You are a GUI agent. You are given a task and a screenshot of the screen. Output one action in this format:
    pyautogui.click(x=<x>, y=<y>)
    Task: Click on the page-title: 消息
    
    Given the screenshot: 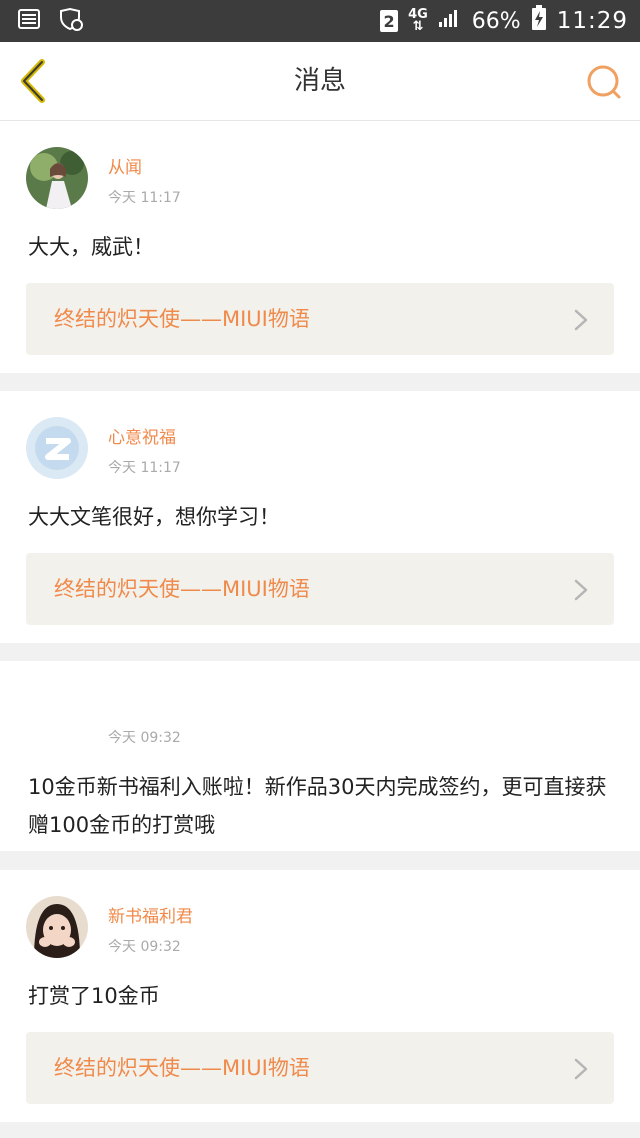 What is the action you would take?
    pyautogui.click(x=319, y=81)
    